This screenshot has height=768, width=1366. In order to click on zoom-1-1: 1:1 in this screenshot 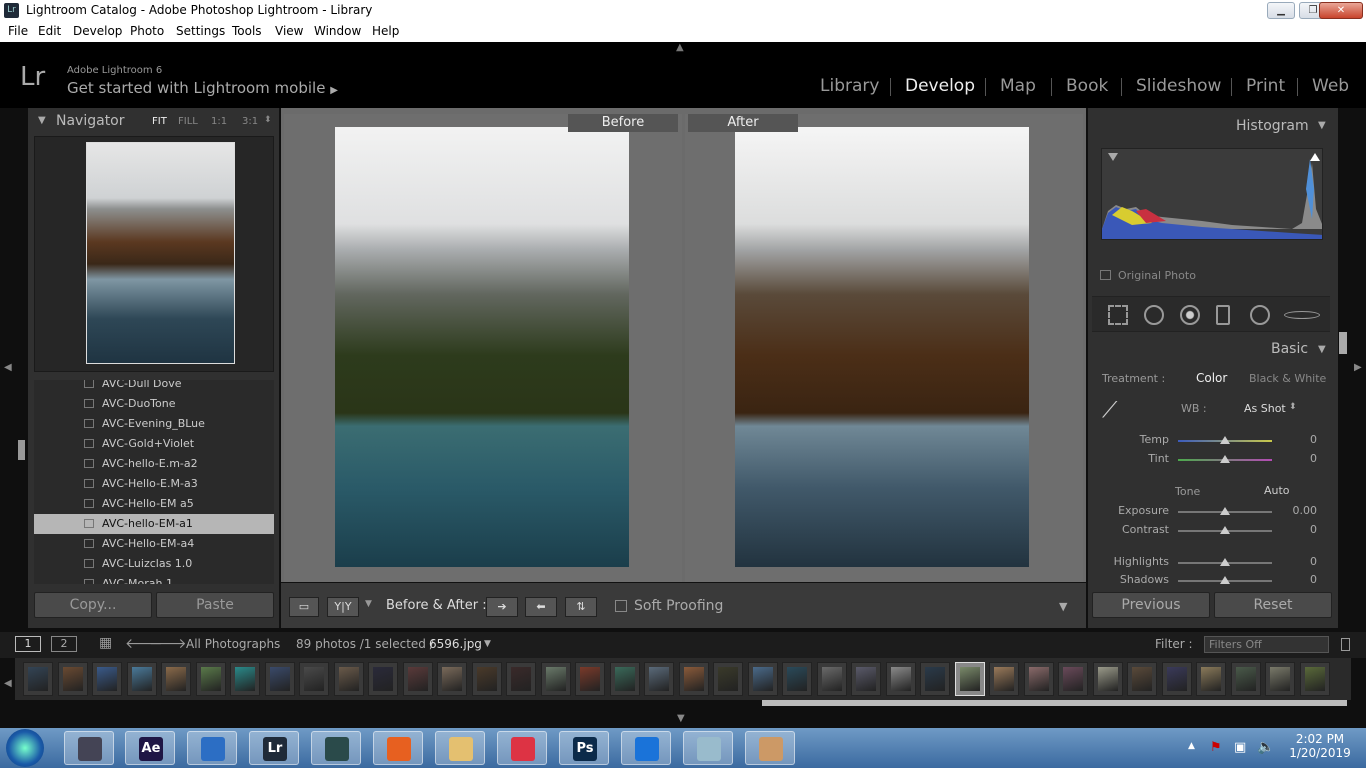, I will do `click(219, 121)`.